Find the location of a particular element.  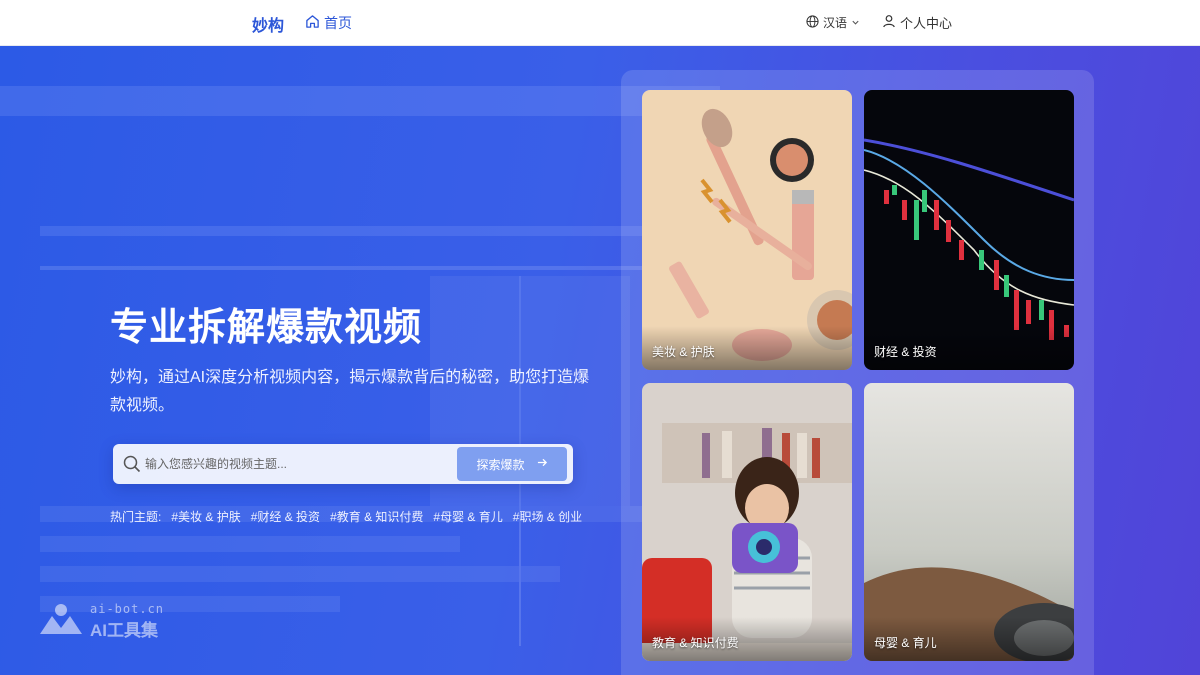

hot-topics-label: 热门主题: is located at coordinates (136, 517).